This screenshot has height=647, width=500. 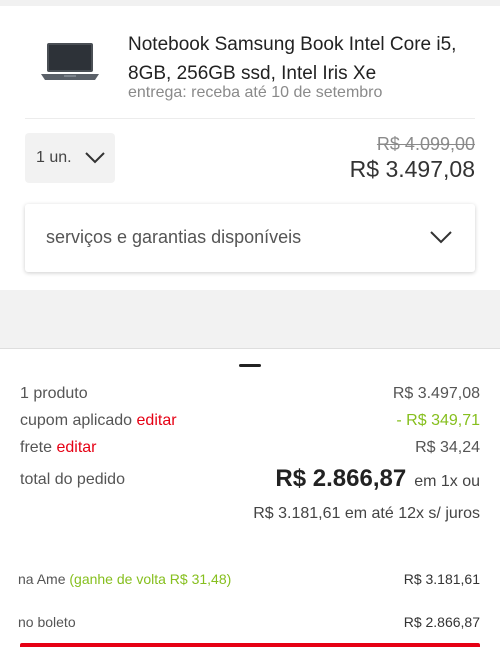 I want to click on checkout-button-edge, so click(x=250, y=645).